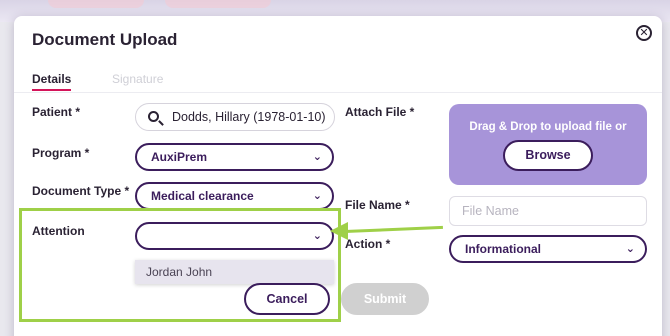  I want to click on dialog-title: Document Upload, so click(105, 39).